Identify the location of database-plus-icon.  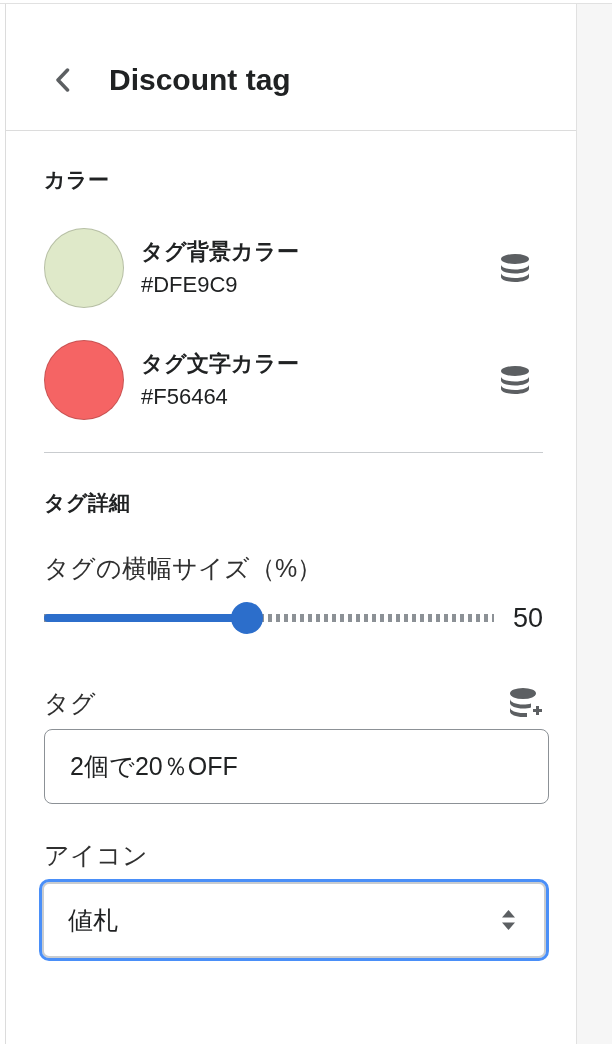
(526, 703).